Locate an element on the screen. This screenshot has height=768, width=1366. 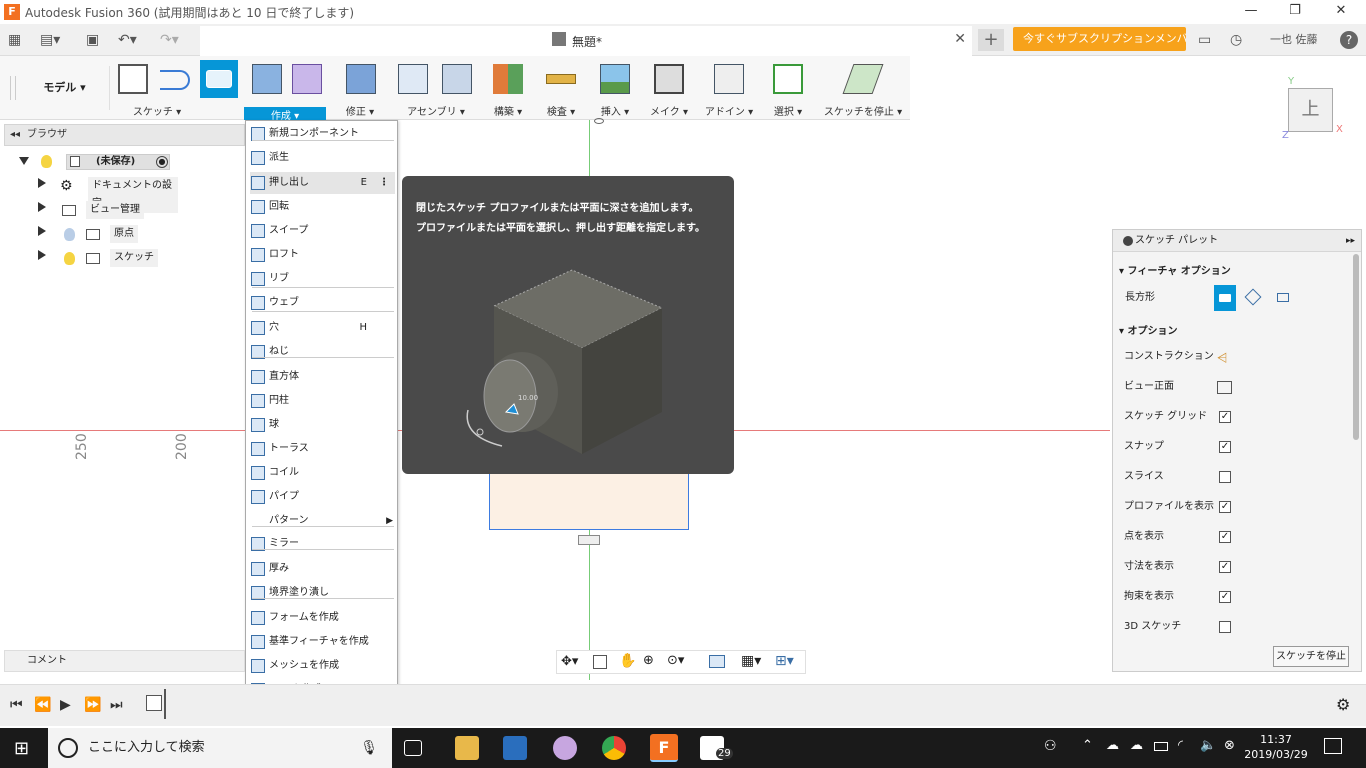
menu-item: 境界塗り潰し is located at coordinates (322, 593).